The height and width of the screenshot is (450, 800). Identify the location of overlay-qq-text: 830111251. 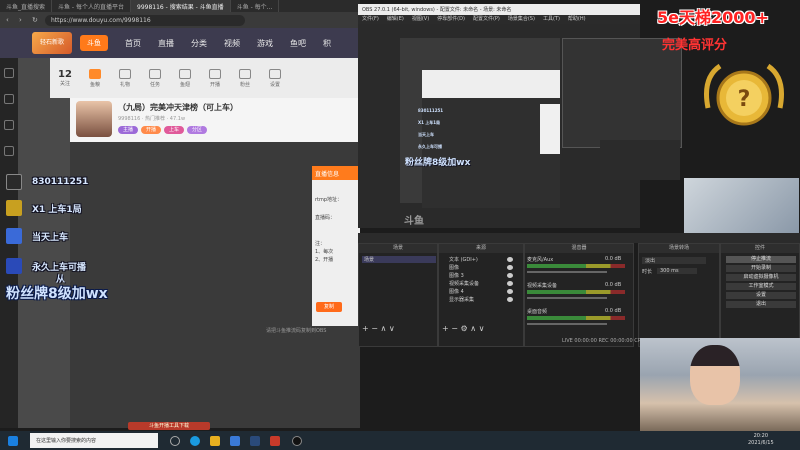
(60, 182).